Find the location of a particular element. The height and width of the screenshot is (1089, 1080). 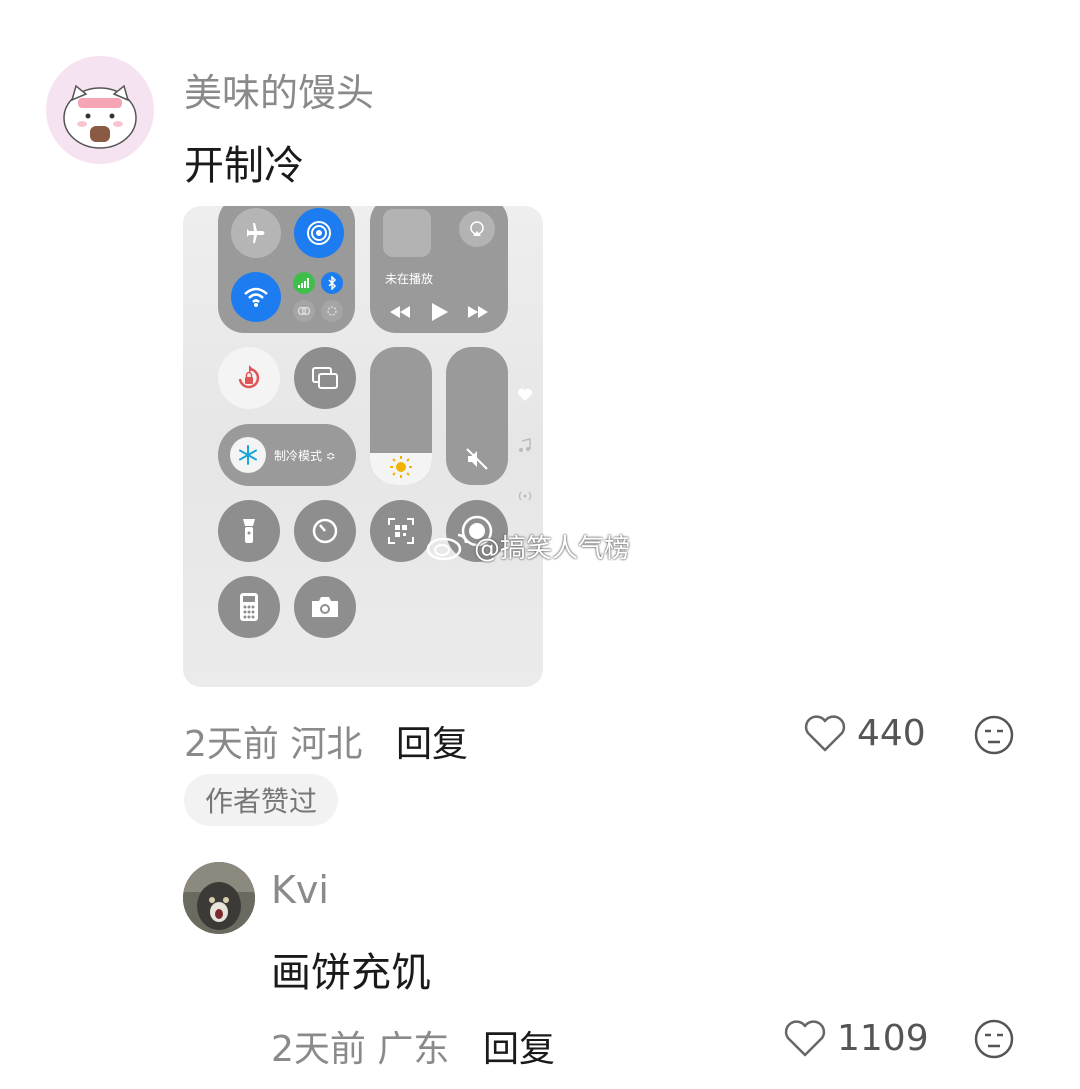

flashlight-icon is located at coordinates (249, 531).